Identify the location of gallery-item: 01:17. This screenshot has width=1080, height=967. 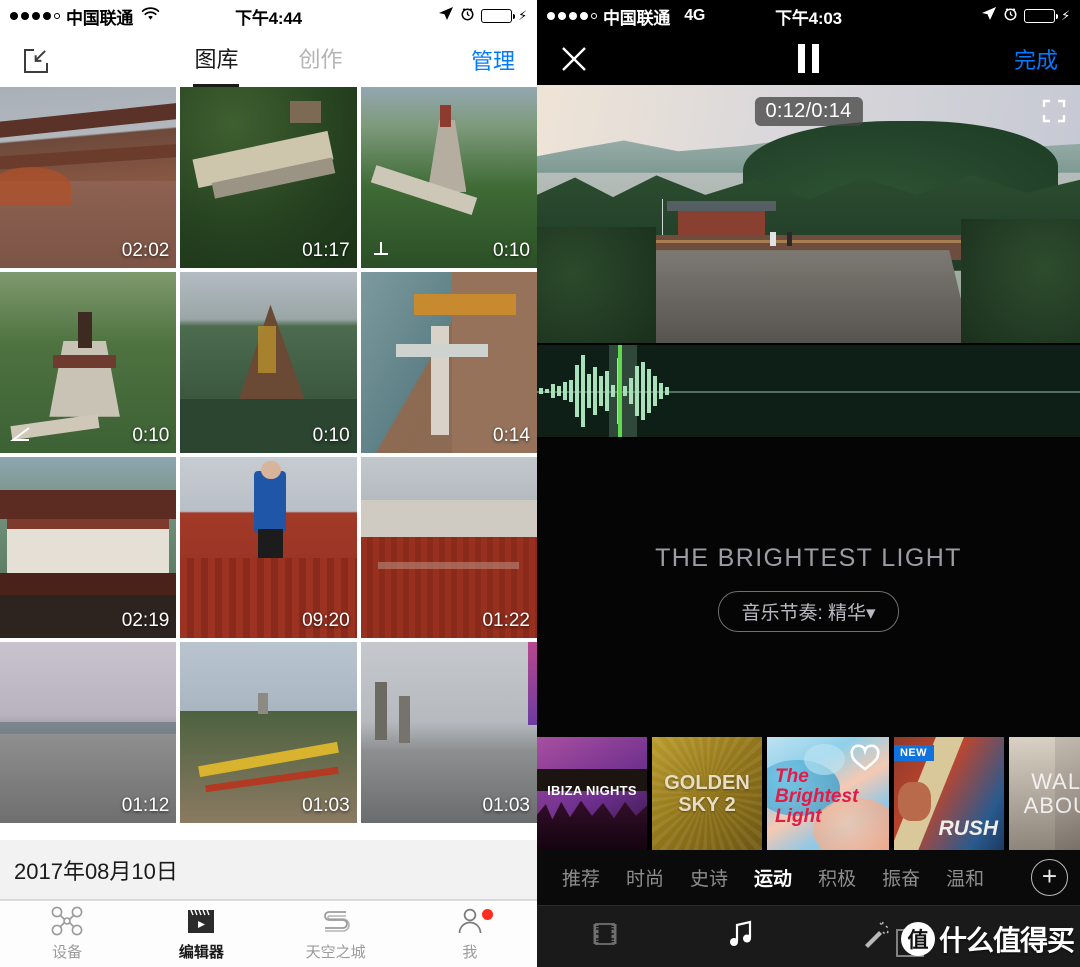
(268, 177).